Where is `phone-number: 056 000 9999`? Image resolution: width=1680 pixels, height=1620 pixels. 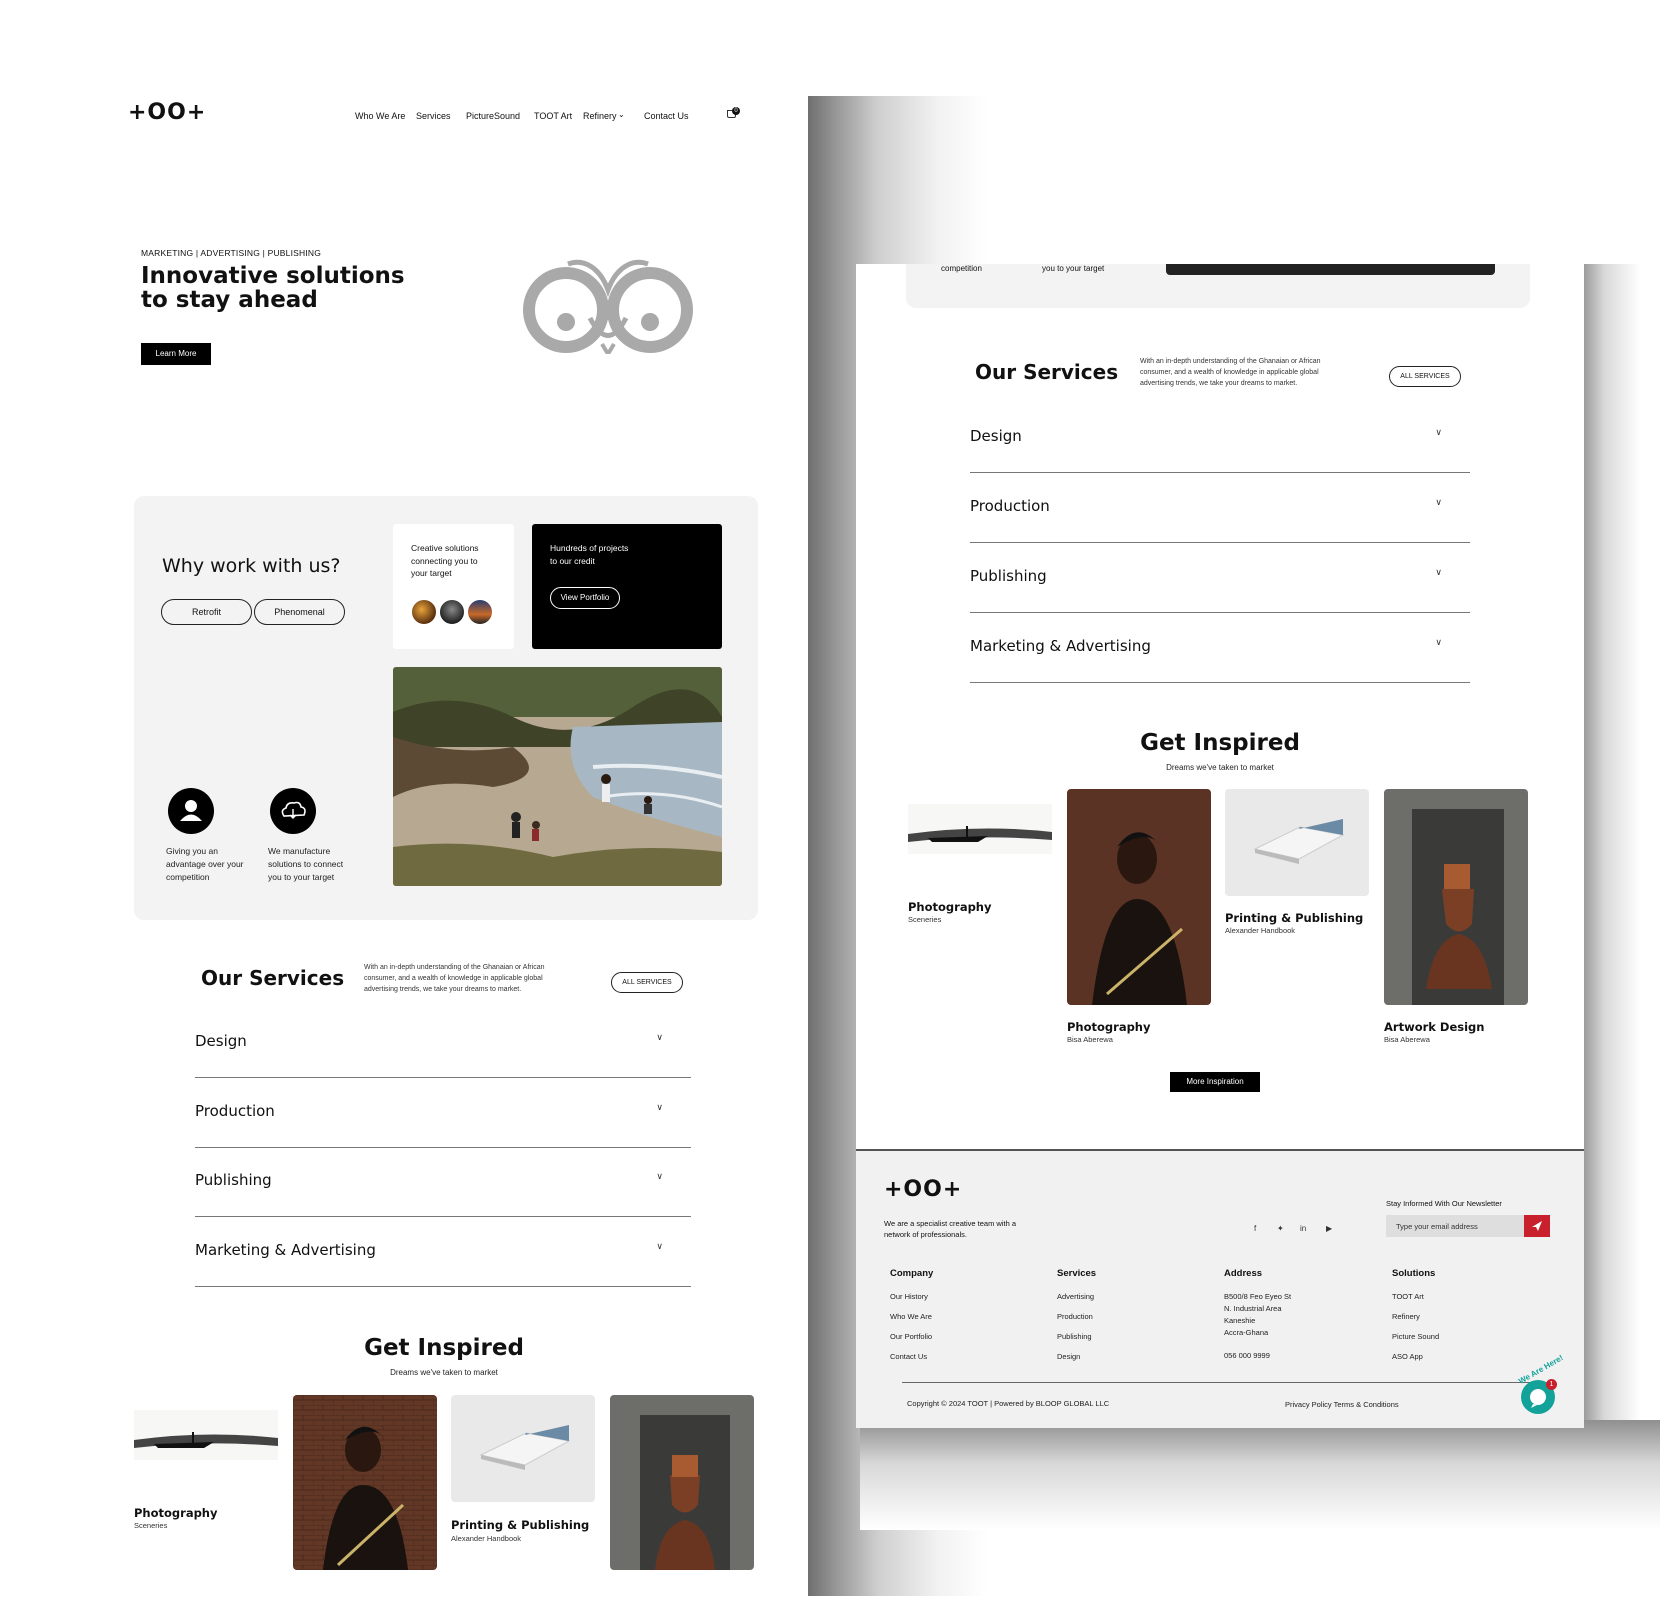 phone-number: 056 000 9999 is located at coordinates (1247, 1355).